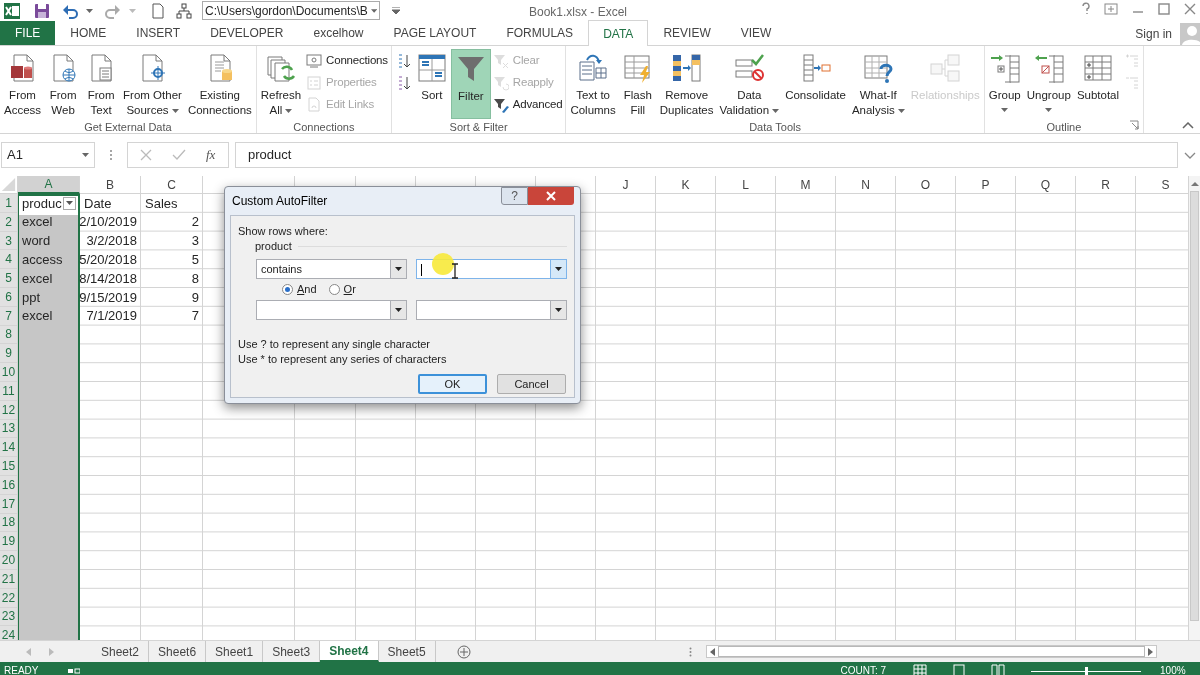 This screenshot has width=1200, height=675. What do you see at coordinates (21, 670) in the screenshot?
I see `status-text: READY` at bounding box center [21, 670].